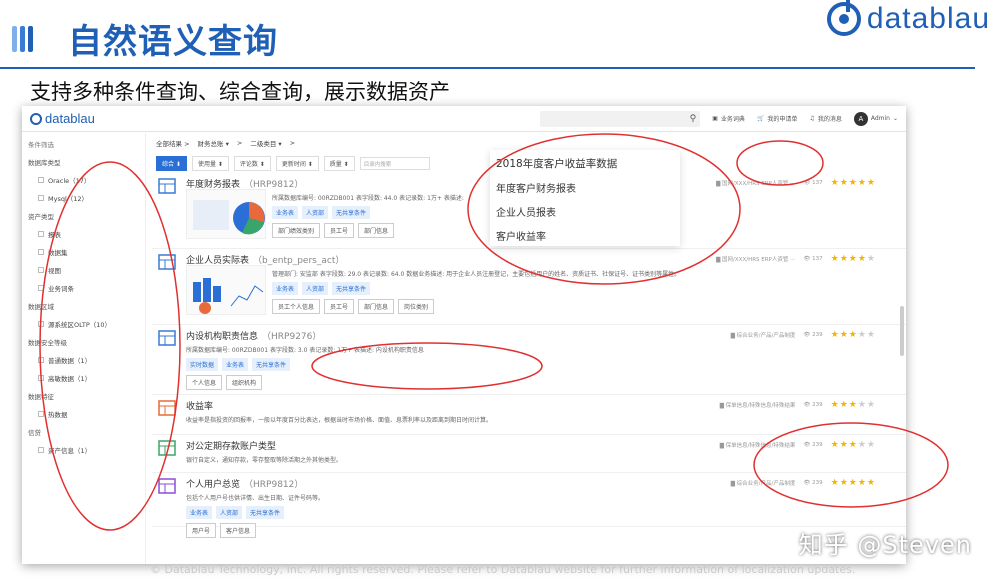 The height and width of the screenshot is (584, 998). Describe the element at coordinates (265, 143) in the screenshot. I see `breadcrumb-item: 二级类目 ▾` at that location.